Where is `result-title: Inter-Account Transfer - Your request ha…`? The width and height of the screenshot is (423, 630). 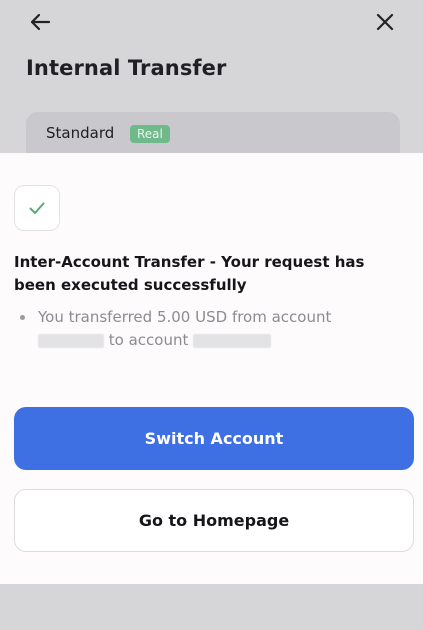
result-title: Inter-Account Transfer - Your request ha… is located at coordinates (189, 273).